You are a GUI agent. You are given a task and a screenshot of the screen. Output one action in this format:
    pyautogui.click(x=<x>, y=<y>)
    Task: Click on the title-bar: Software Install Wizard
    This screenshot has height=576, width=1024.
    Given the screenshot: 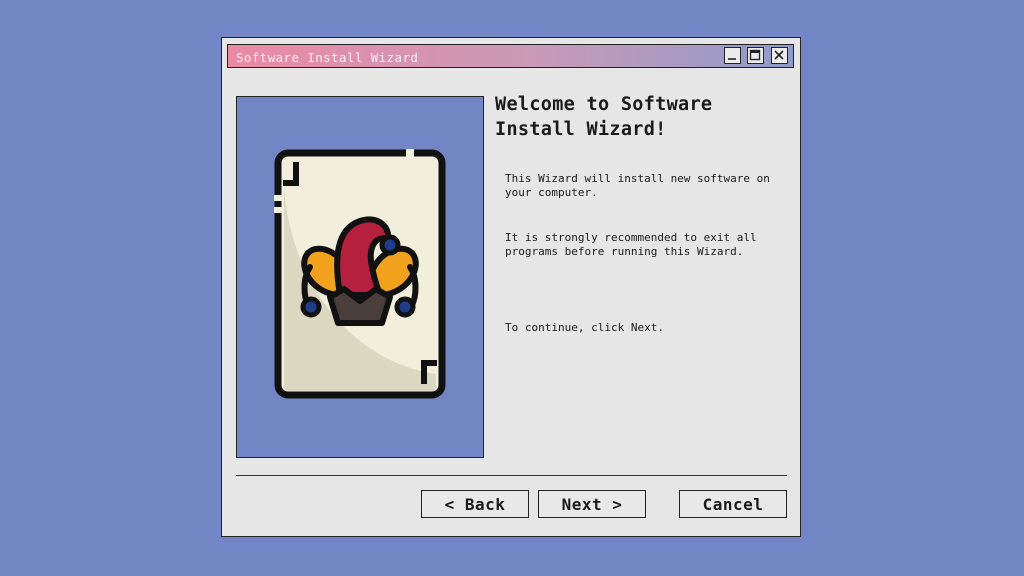 What is the action you would take?
    pyautogui.click(x=510, y=56)
    